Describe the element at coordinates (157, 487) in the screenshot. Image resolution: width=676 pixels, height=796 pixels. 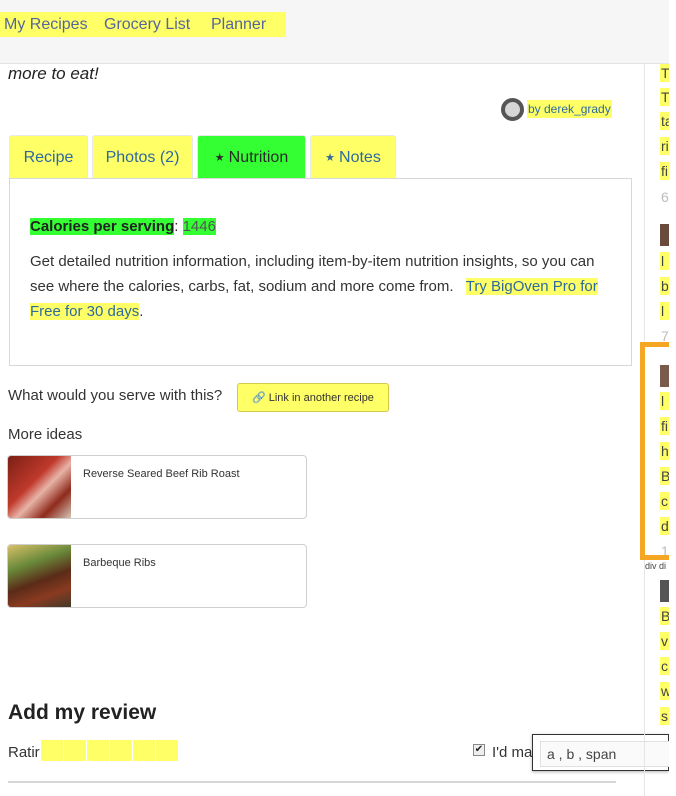
I see `list-item: Reverse Seared Beef Rib Roast` at that location.